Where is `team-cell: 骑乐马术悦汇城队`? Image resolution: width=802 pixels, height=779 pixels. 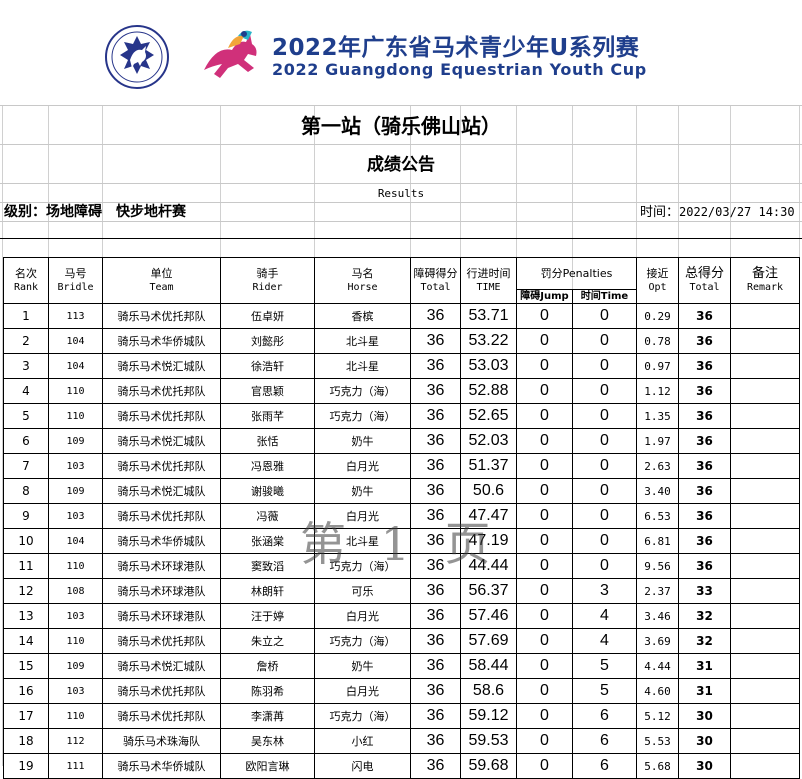 team-cell: 骑乐马术悦汇城队 is located at coordinates (161, 366).